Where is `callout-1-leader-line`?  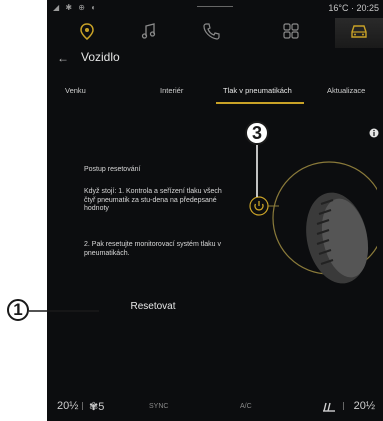
callout-1-leader-line is located at coordinates (64, 311).